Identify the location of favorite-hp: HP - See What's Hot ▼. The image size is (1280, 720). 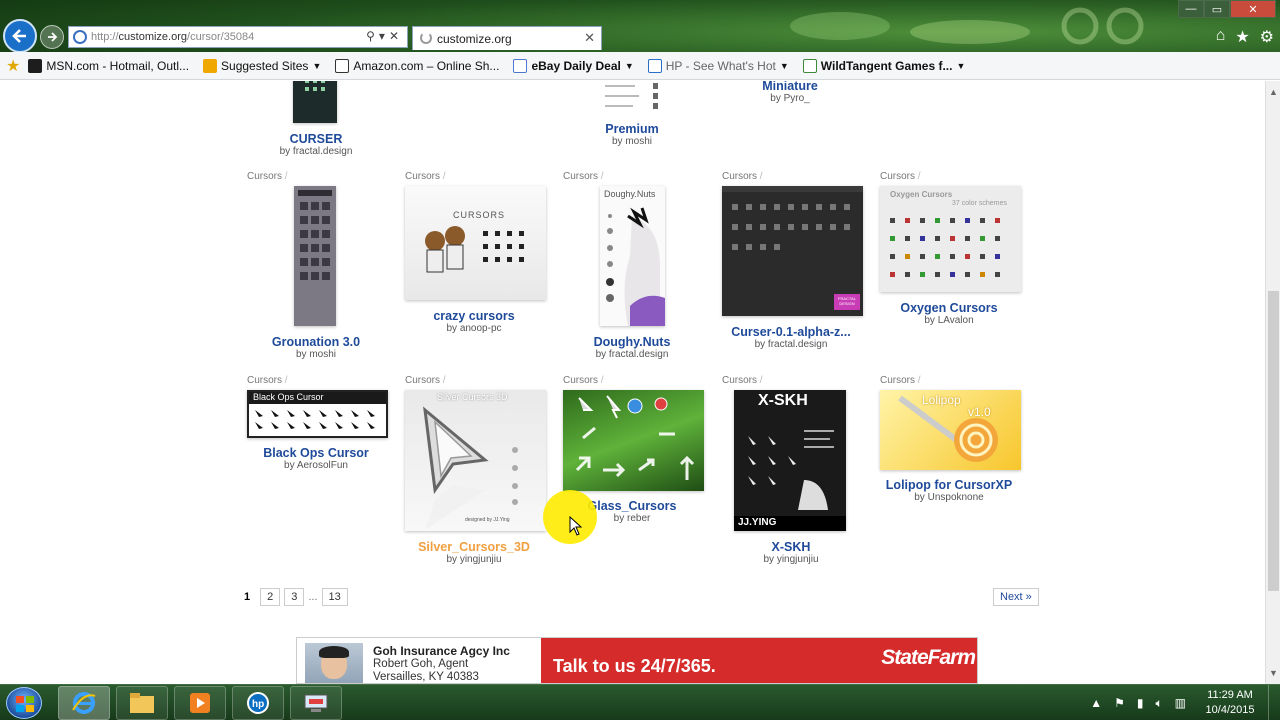
(718, 65).